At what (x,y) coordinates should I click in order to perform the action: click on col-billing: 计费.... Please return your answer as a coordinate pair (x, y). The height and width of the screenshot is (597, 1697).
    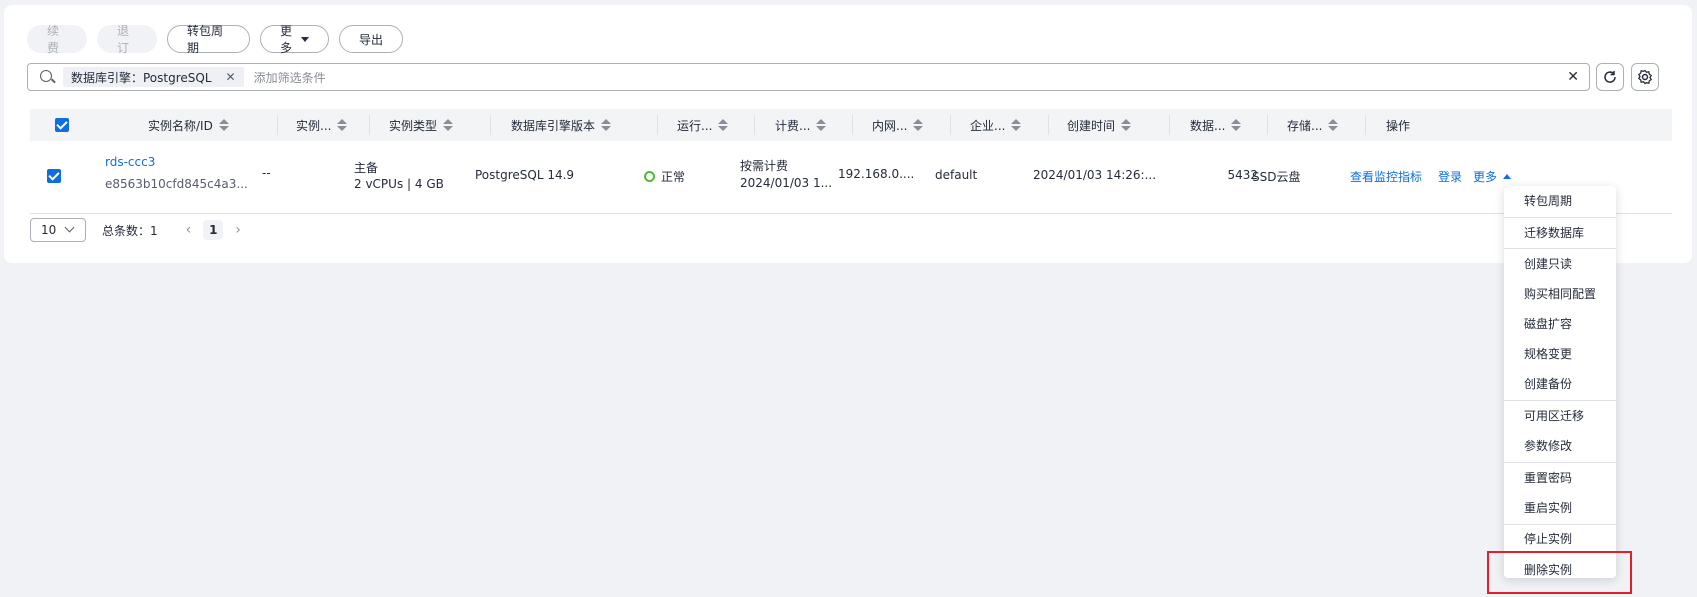
    Looking at the image, I should click on (804, 125).